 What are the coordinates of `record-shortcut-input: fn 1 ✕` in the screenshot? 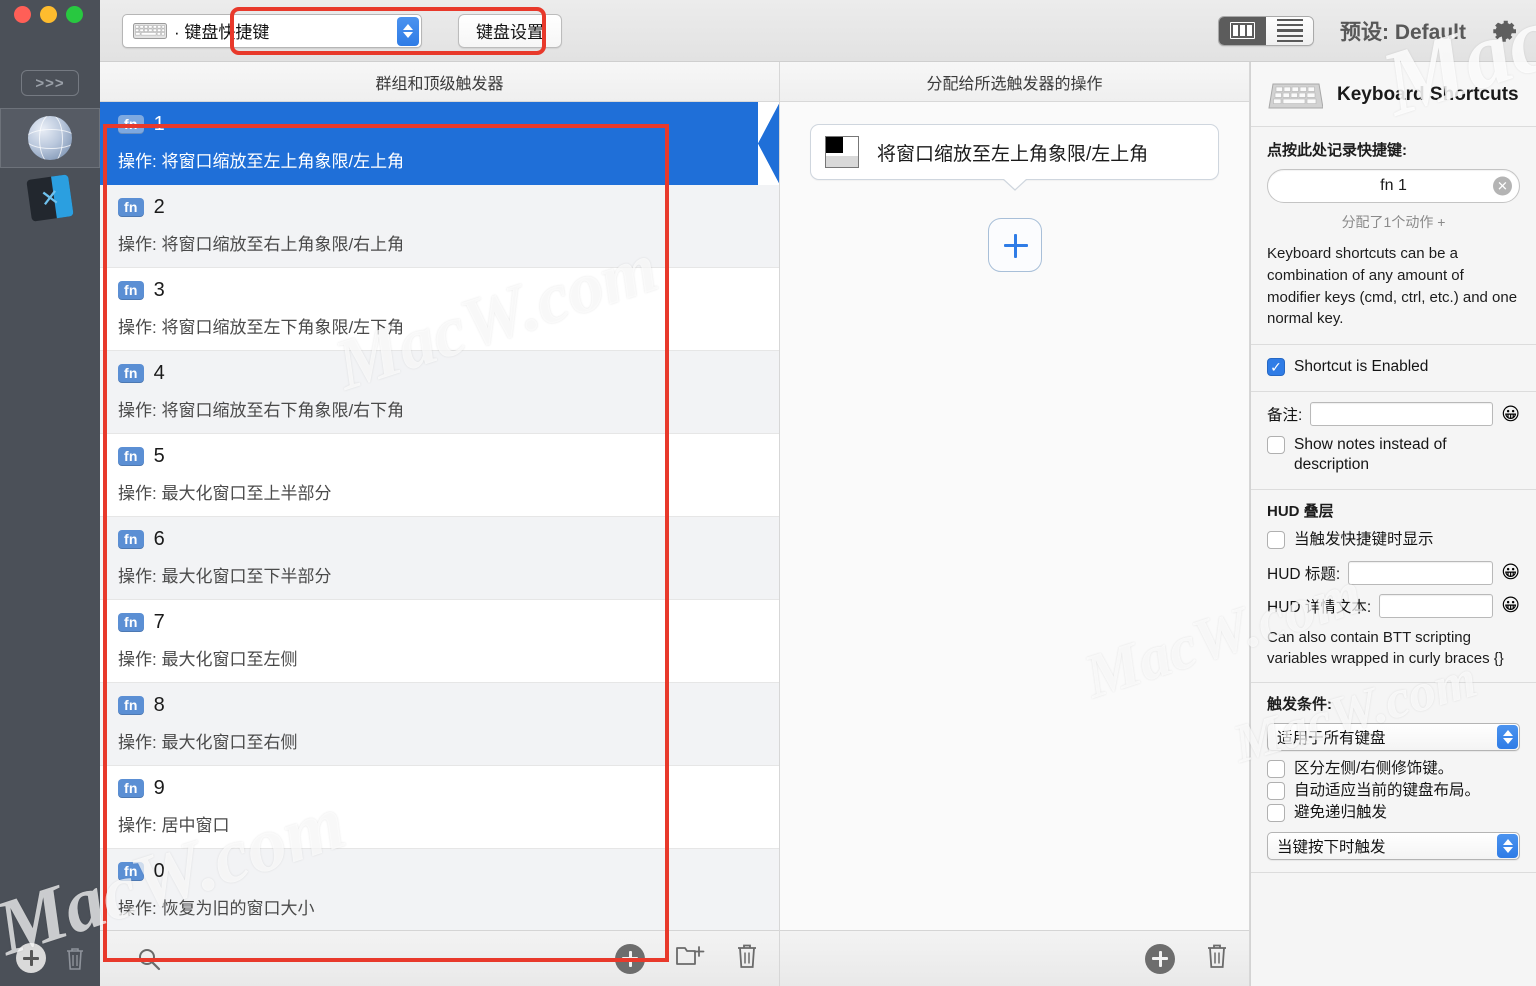 It's located at (1393, 186).